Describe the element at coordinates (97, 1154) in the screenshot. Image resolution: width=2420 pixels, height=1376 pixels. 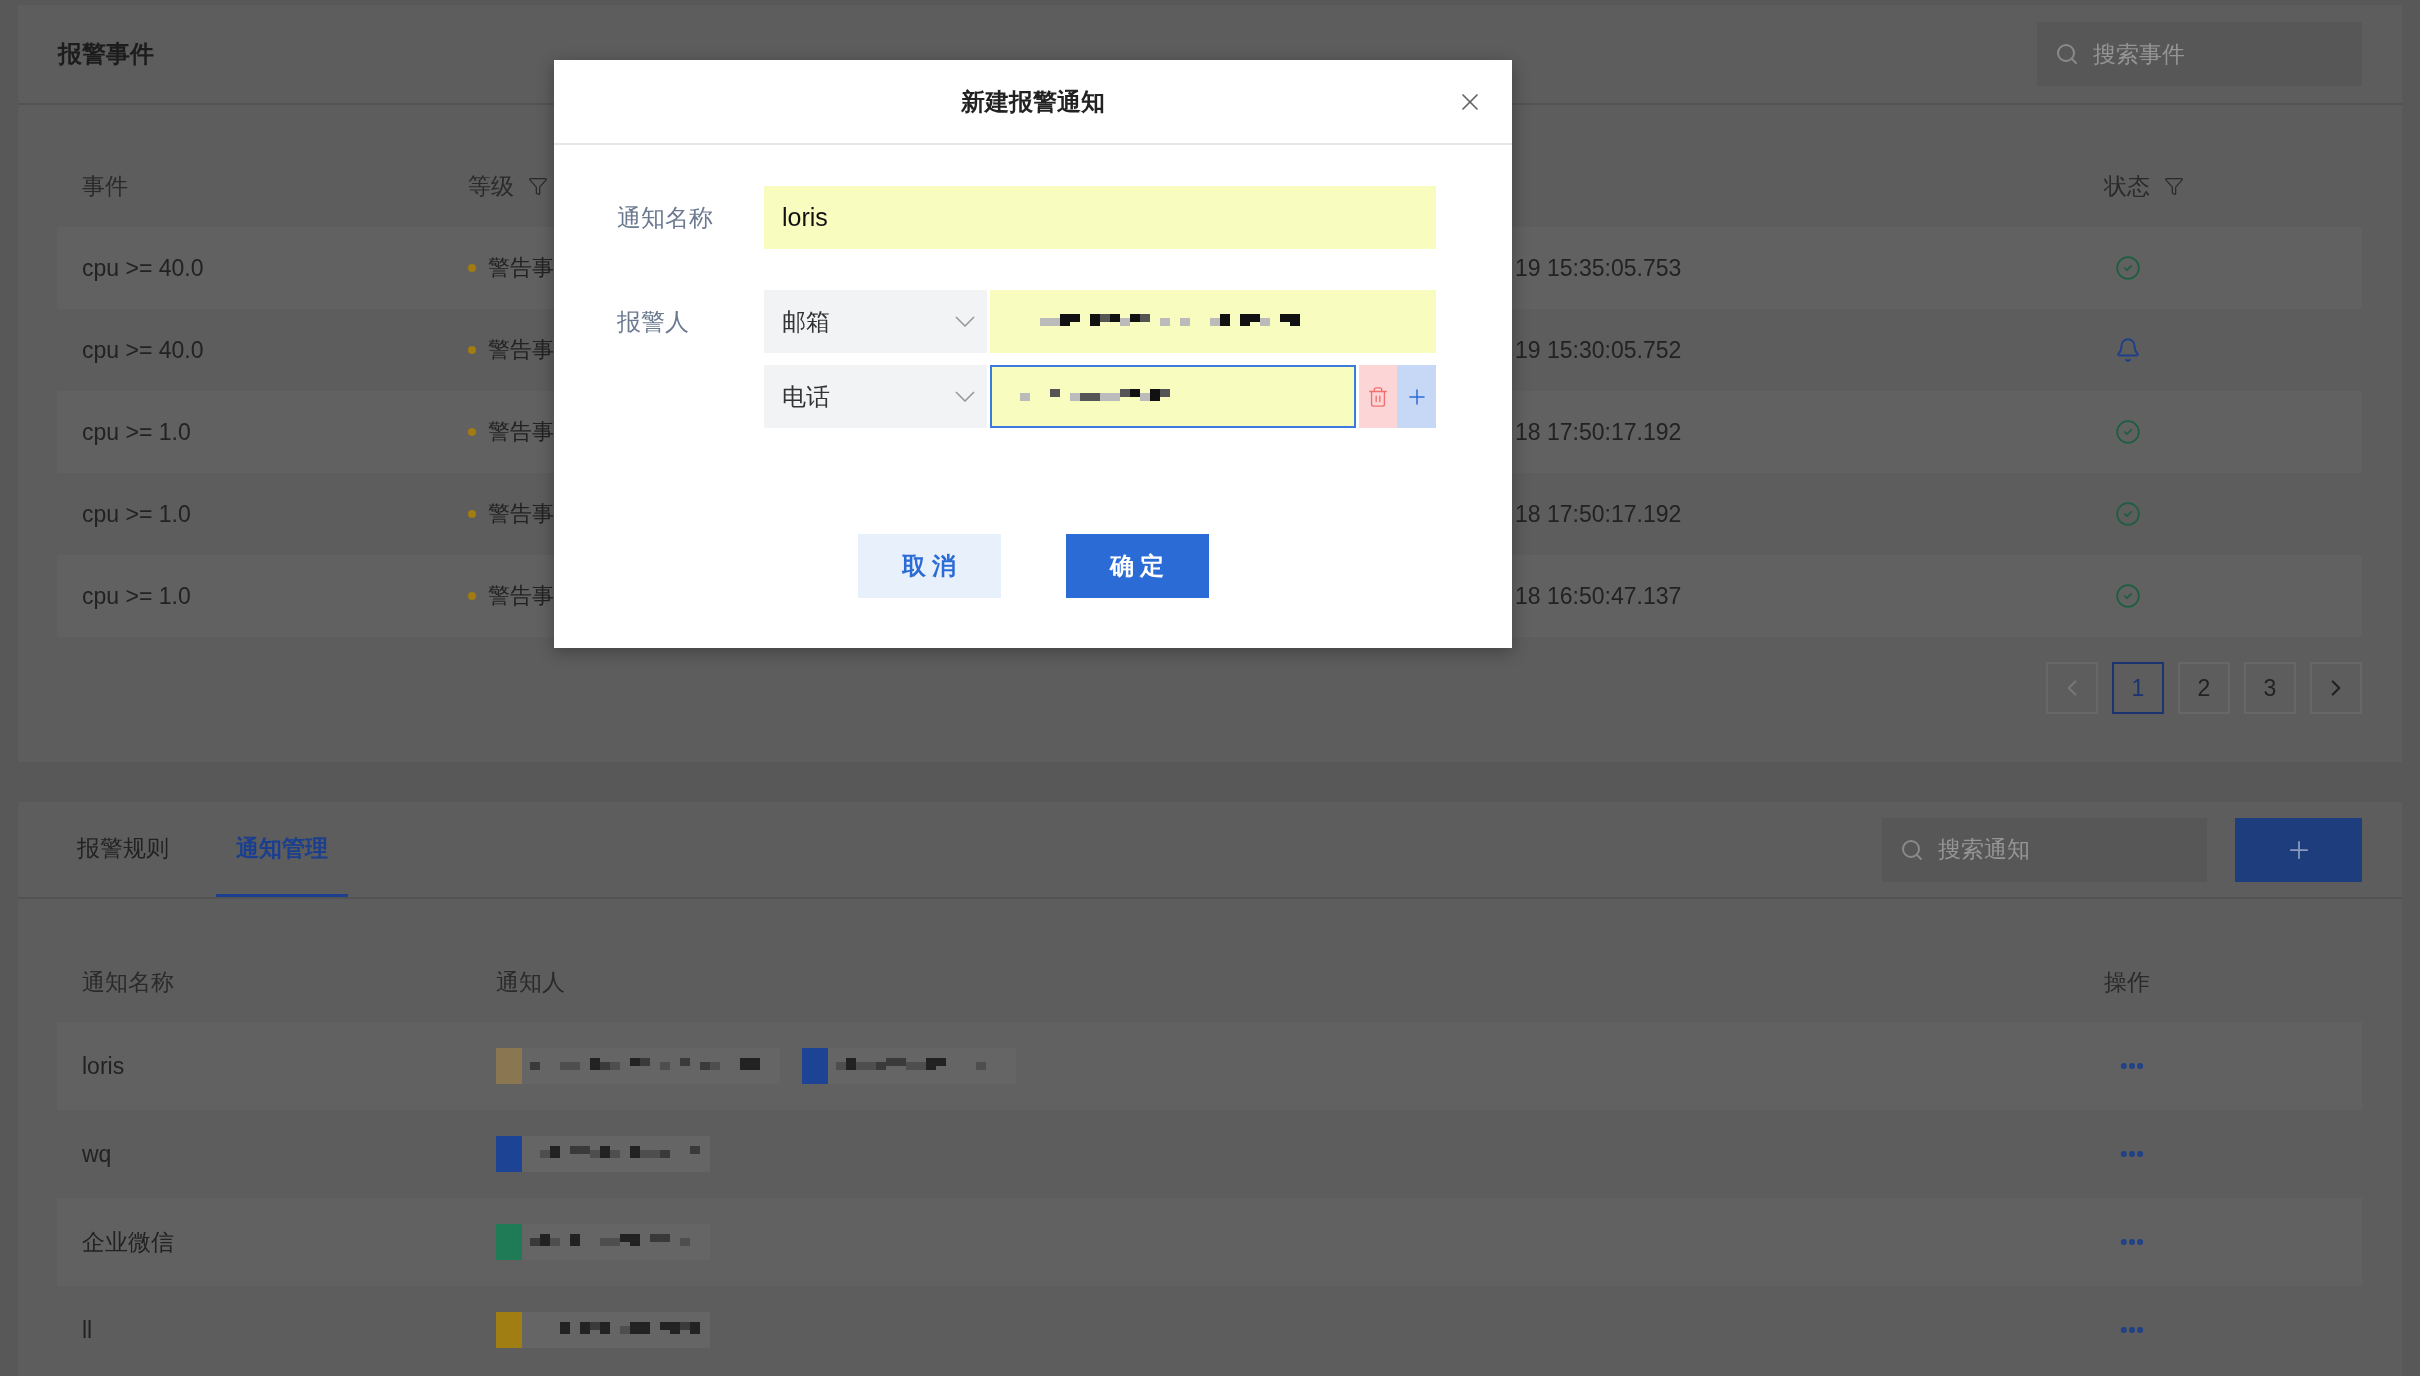
I see `table-cell-text: wq` at that location.